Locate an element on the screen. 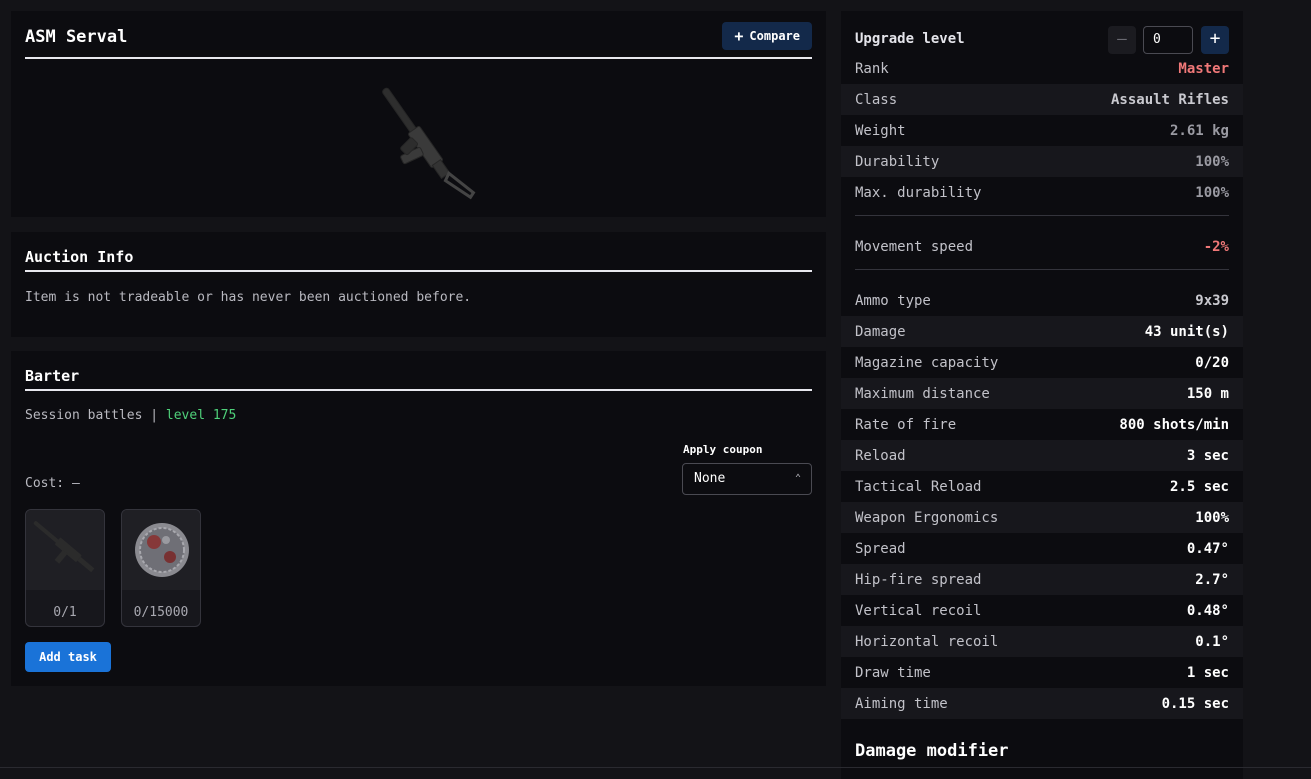 The image size is (1311, 779). damage-modifier-title: Damage modifier is located at coordinates (932, 751).